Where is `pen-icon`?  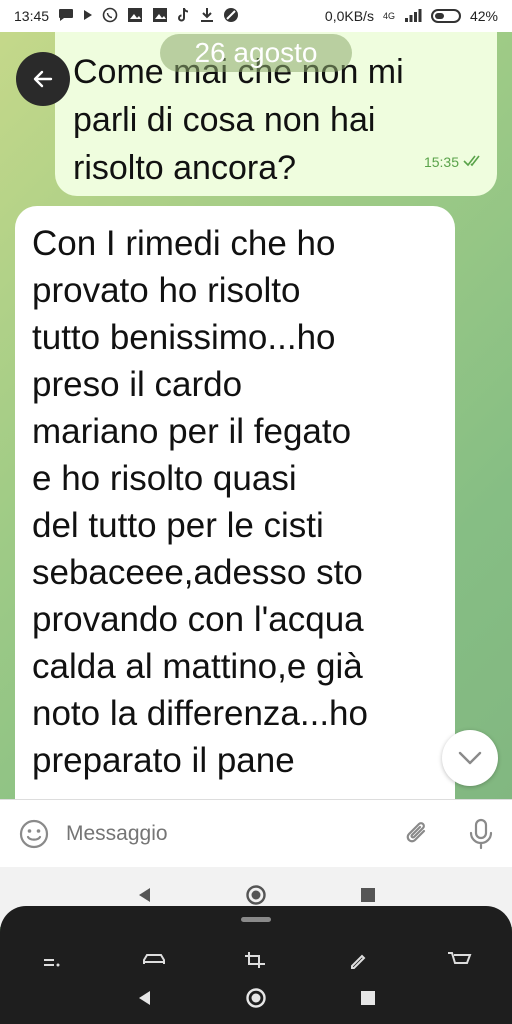 pen-icon is located at coordinates (358, 962).